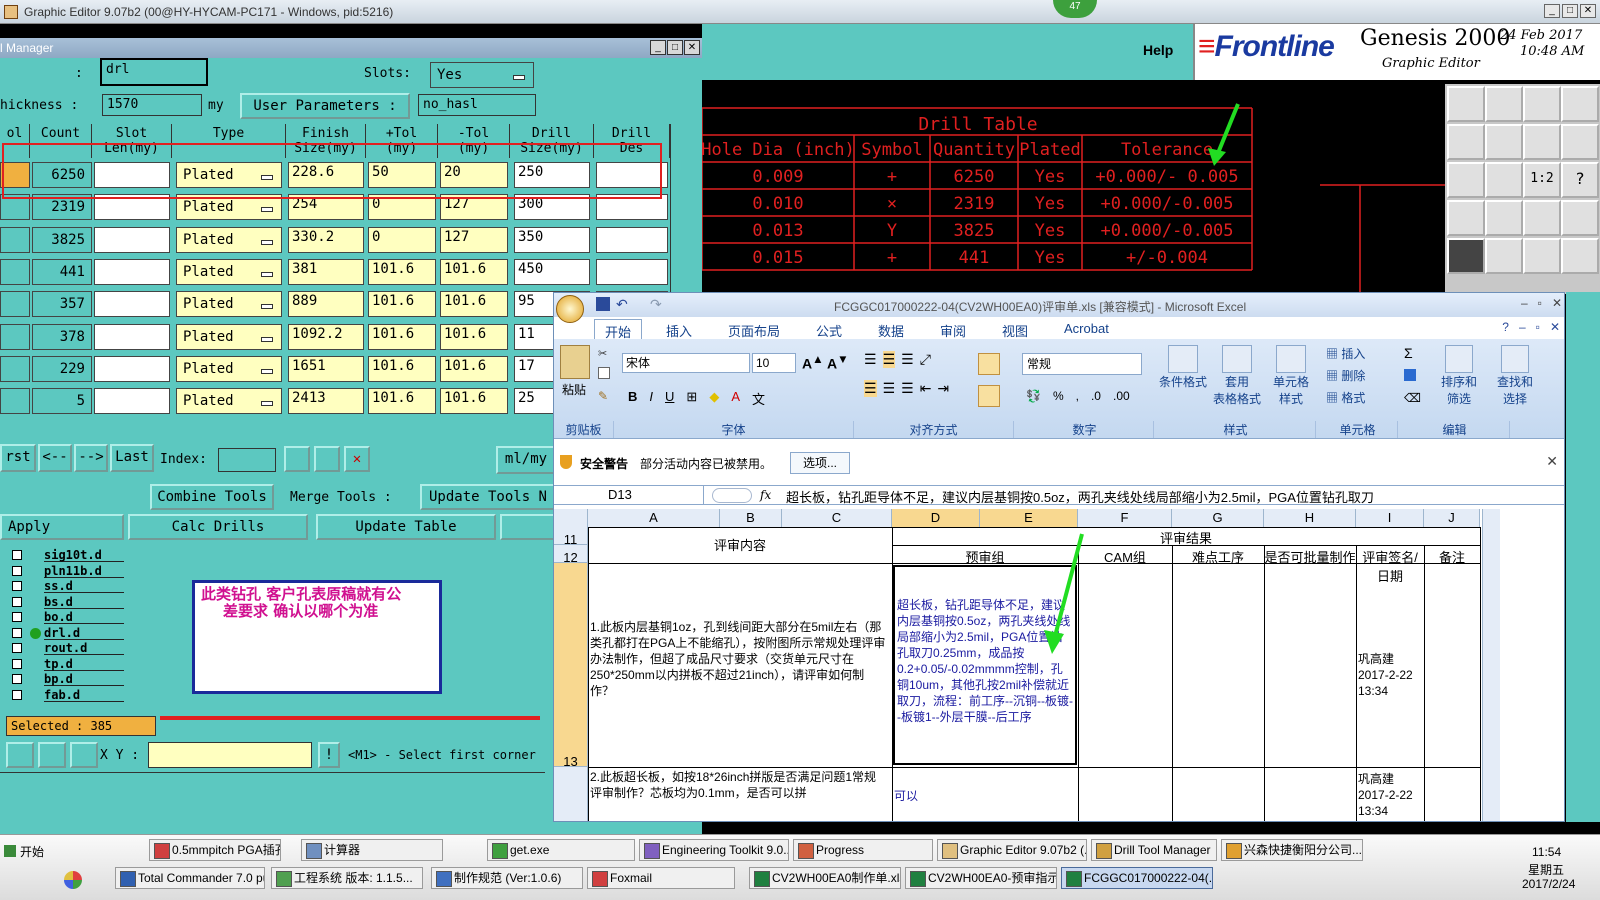 Image resolution: width=1600 pixels, height=900 pixels. Describe the element at coordinates (73, 880) in the screenshot. I see `multi-color-icon` at that location.